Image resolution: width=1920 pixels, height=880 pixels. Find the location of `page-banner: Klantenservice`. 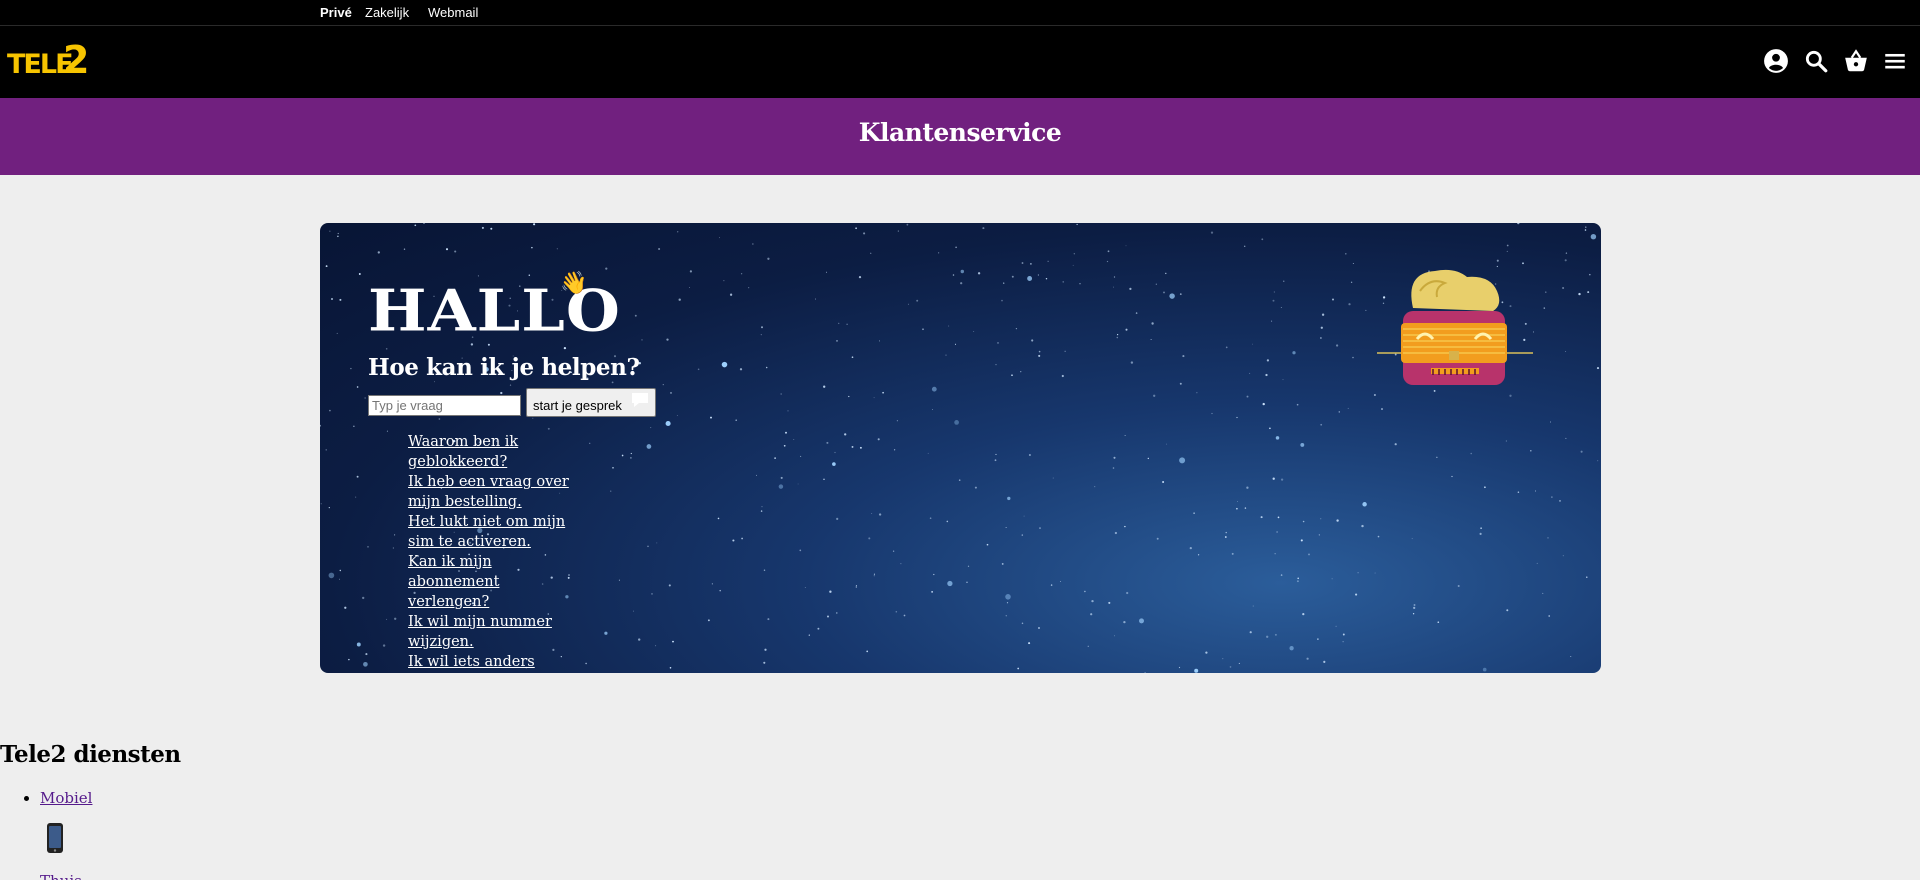

page-banner: Klantenservice is located at coordinates (960, 136).